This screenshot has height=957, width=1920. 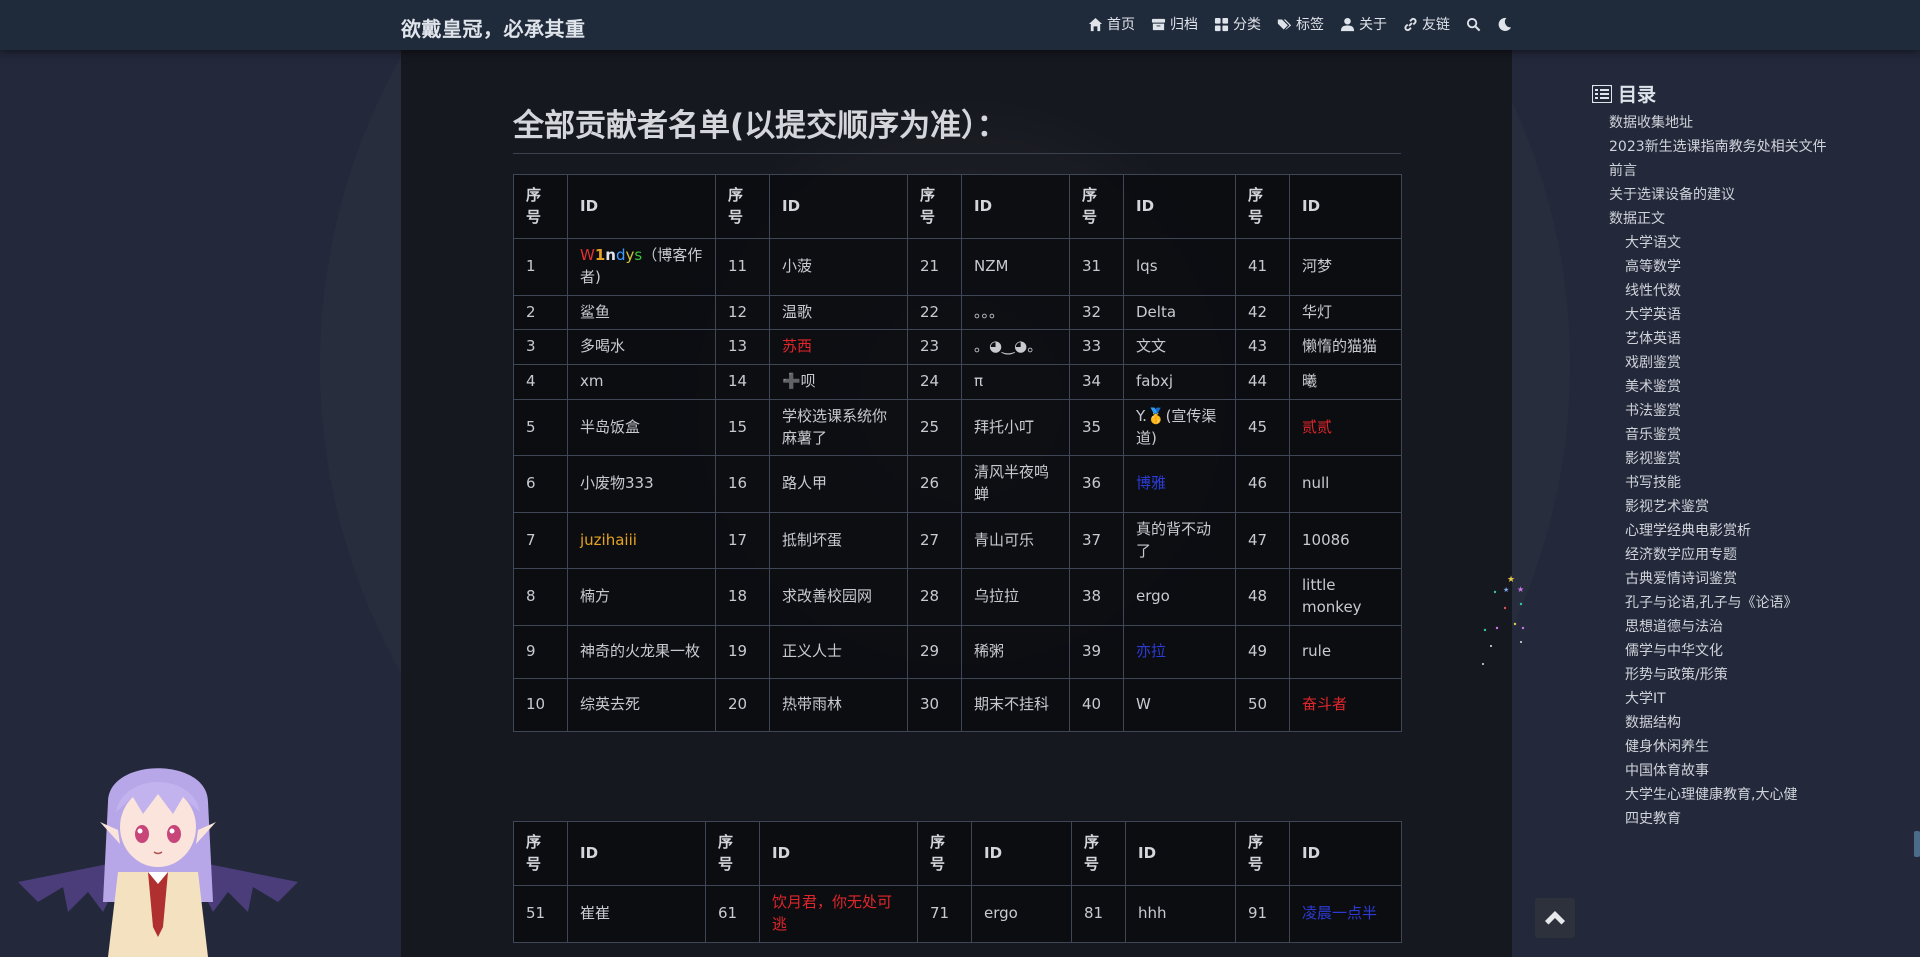 What do you see at coordinates (1742, 363) in the screenshot?
I see `toc-item: 戏剧鉴赏` at bounding box center [1742, 363].